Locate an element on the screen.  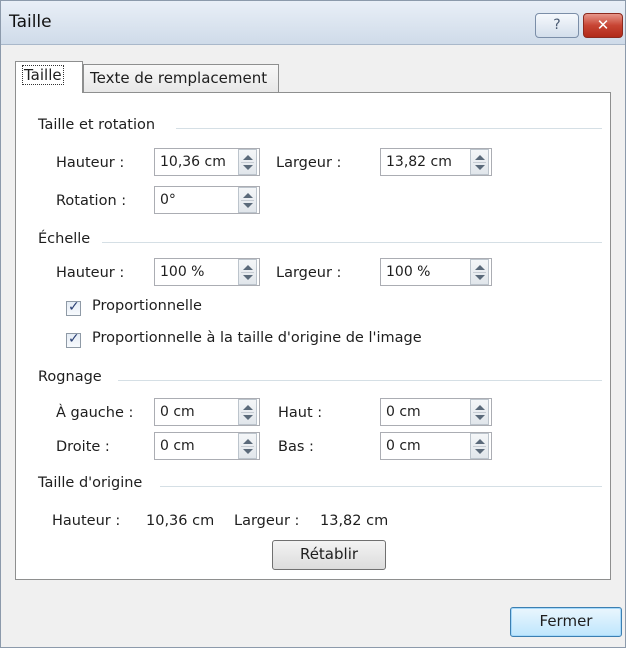
close-icon: ✕ is located at coordinates (603, 25).